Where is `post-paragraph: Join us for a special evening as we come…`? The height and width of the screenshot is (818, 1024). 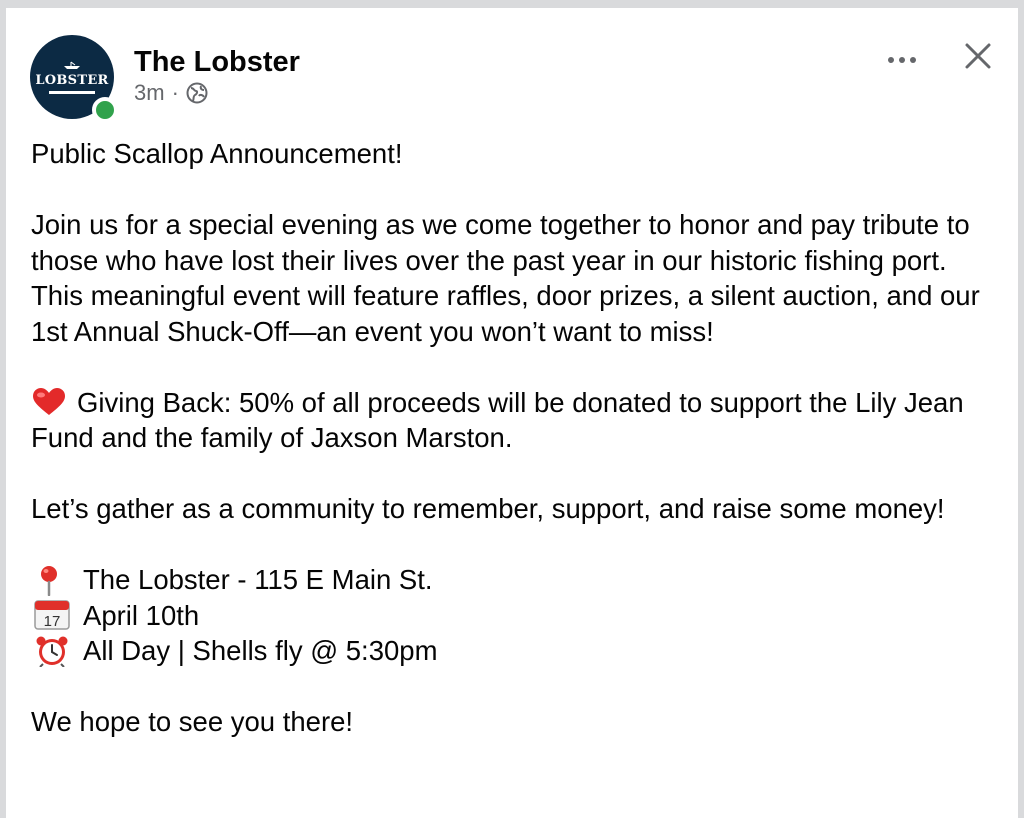
post-paragraph: Join us for a special evening as we come… is located at coordinates (500, 242).